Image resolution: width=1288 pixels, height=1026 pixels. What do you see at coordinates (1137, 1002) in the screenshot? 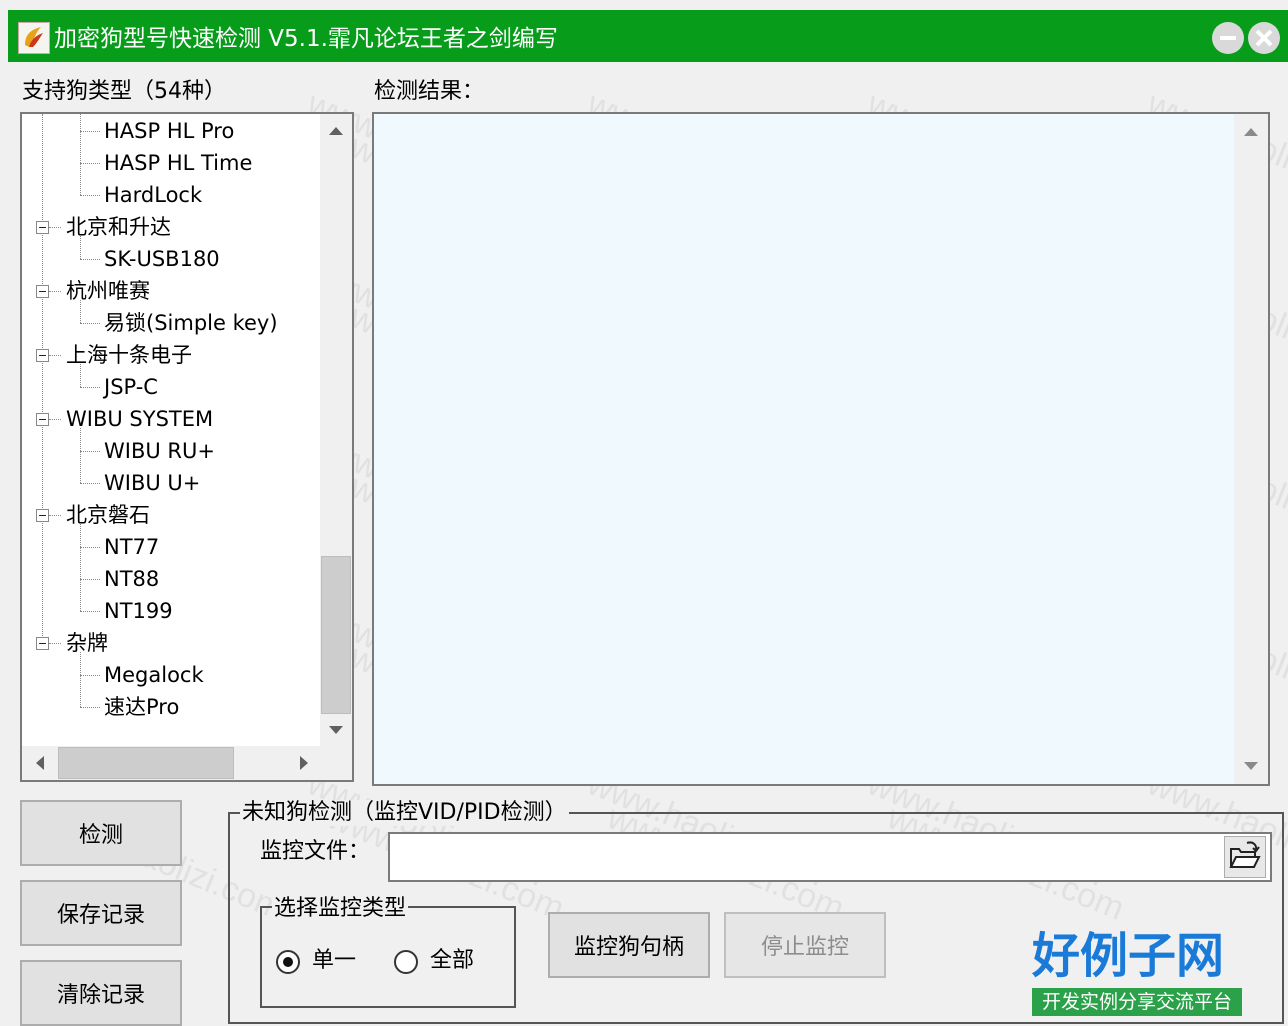
I see `brand-tagline: 开发实例分享交流平台` at bounding box center [1137, 1002].